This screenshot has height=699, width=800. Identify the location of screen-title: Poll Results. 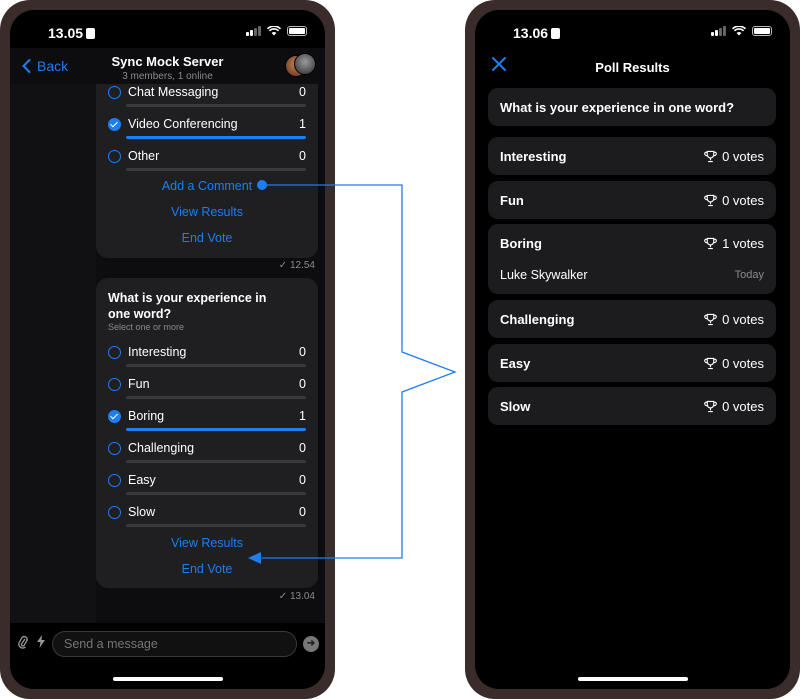
(632, 67).